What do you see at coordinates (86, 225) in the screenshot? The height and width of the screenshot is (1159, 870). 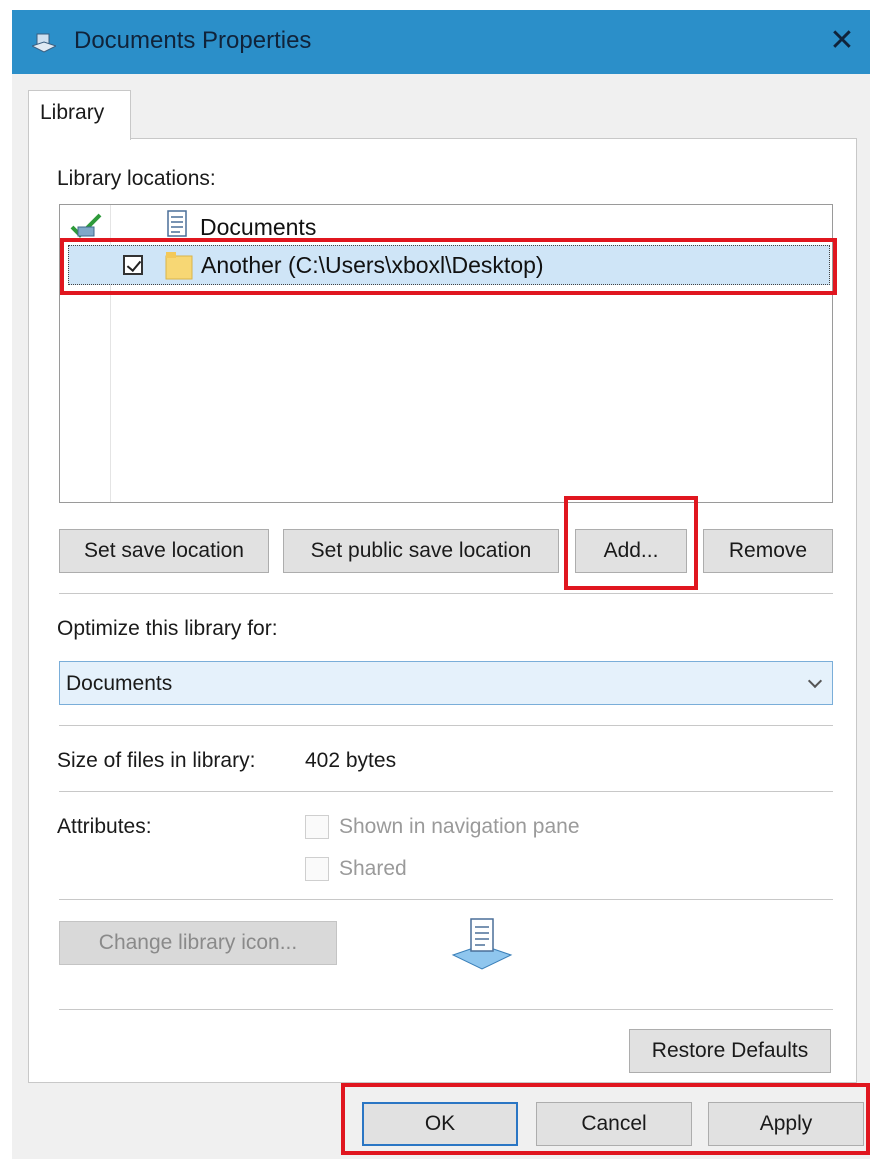 I see `default-save-location-icon` at bounding box center [86, 225].